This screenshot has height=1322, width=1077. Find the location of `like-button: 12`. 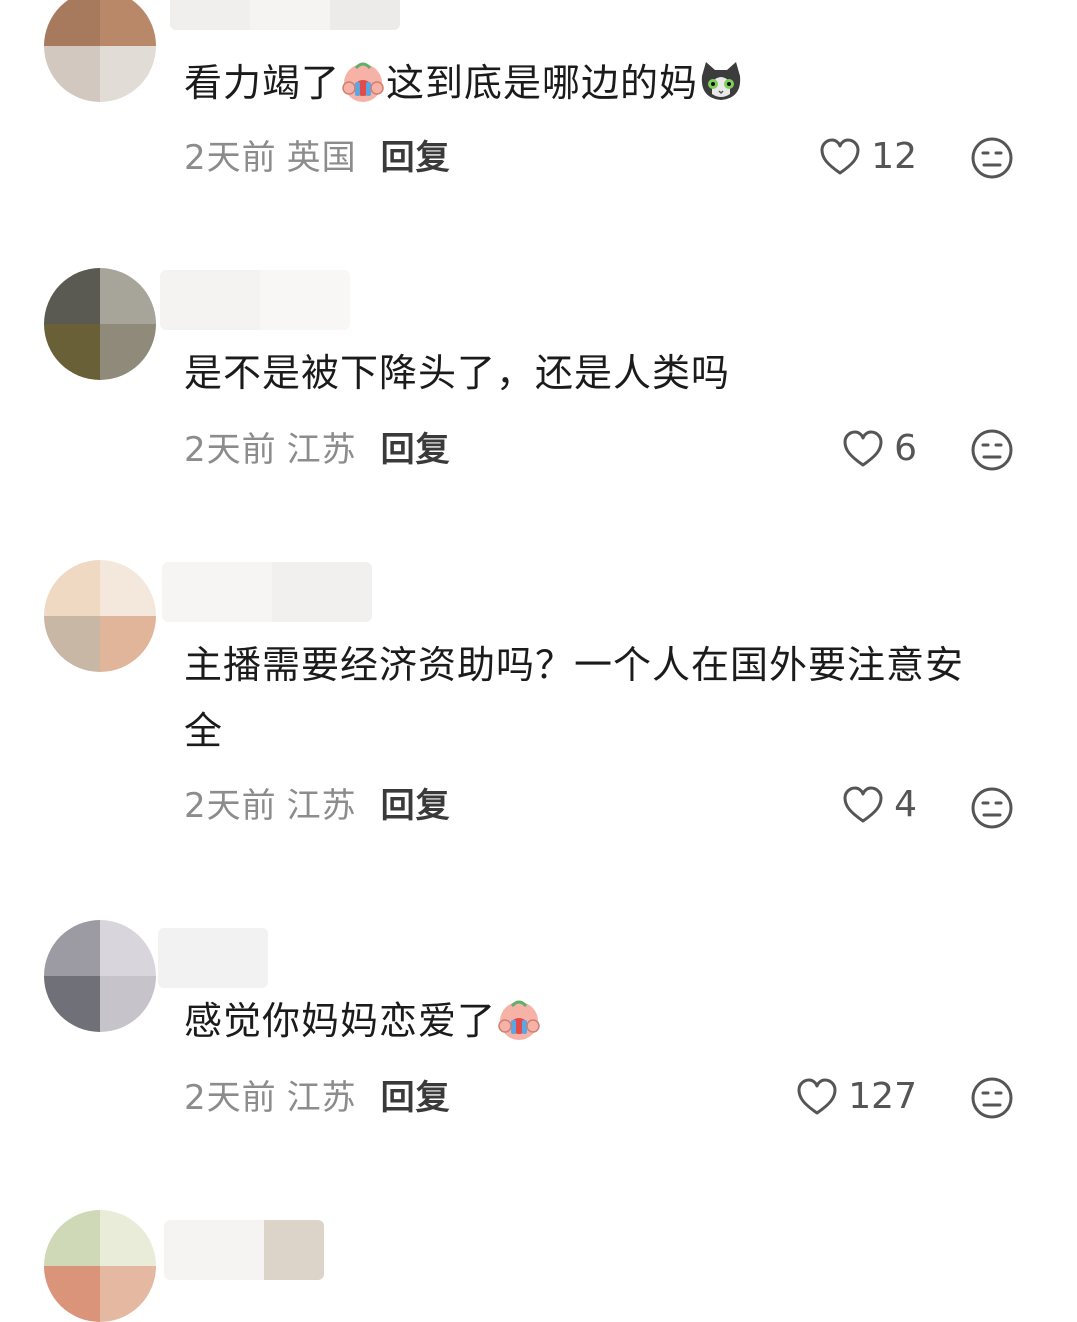

like-button: 12 is located at coordinates (868, 156).